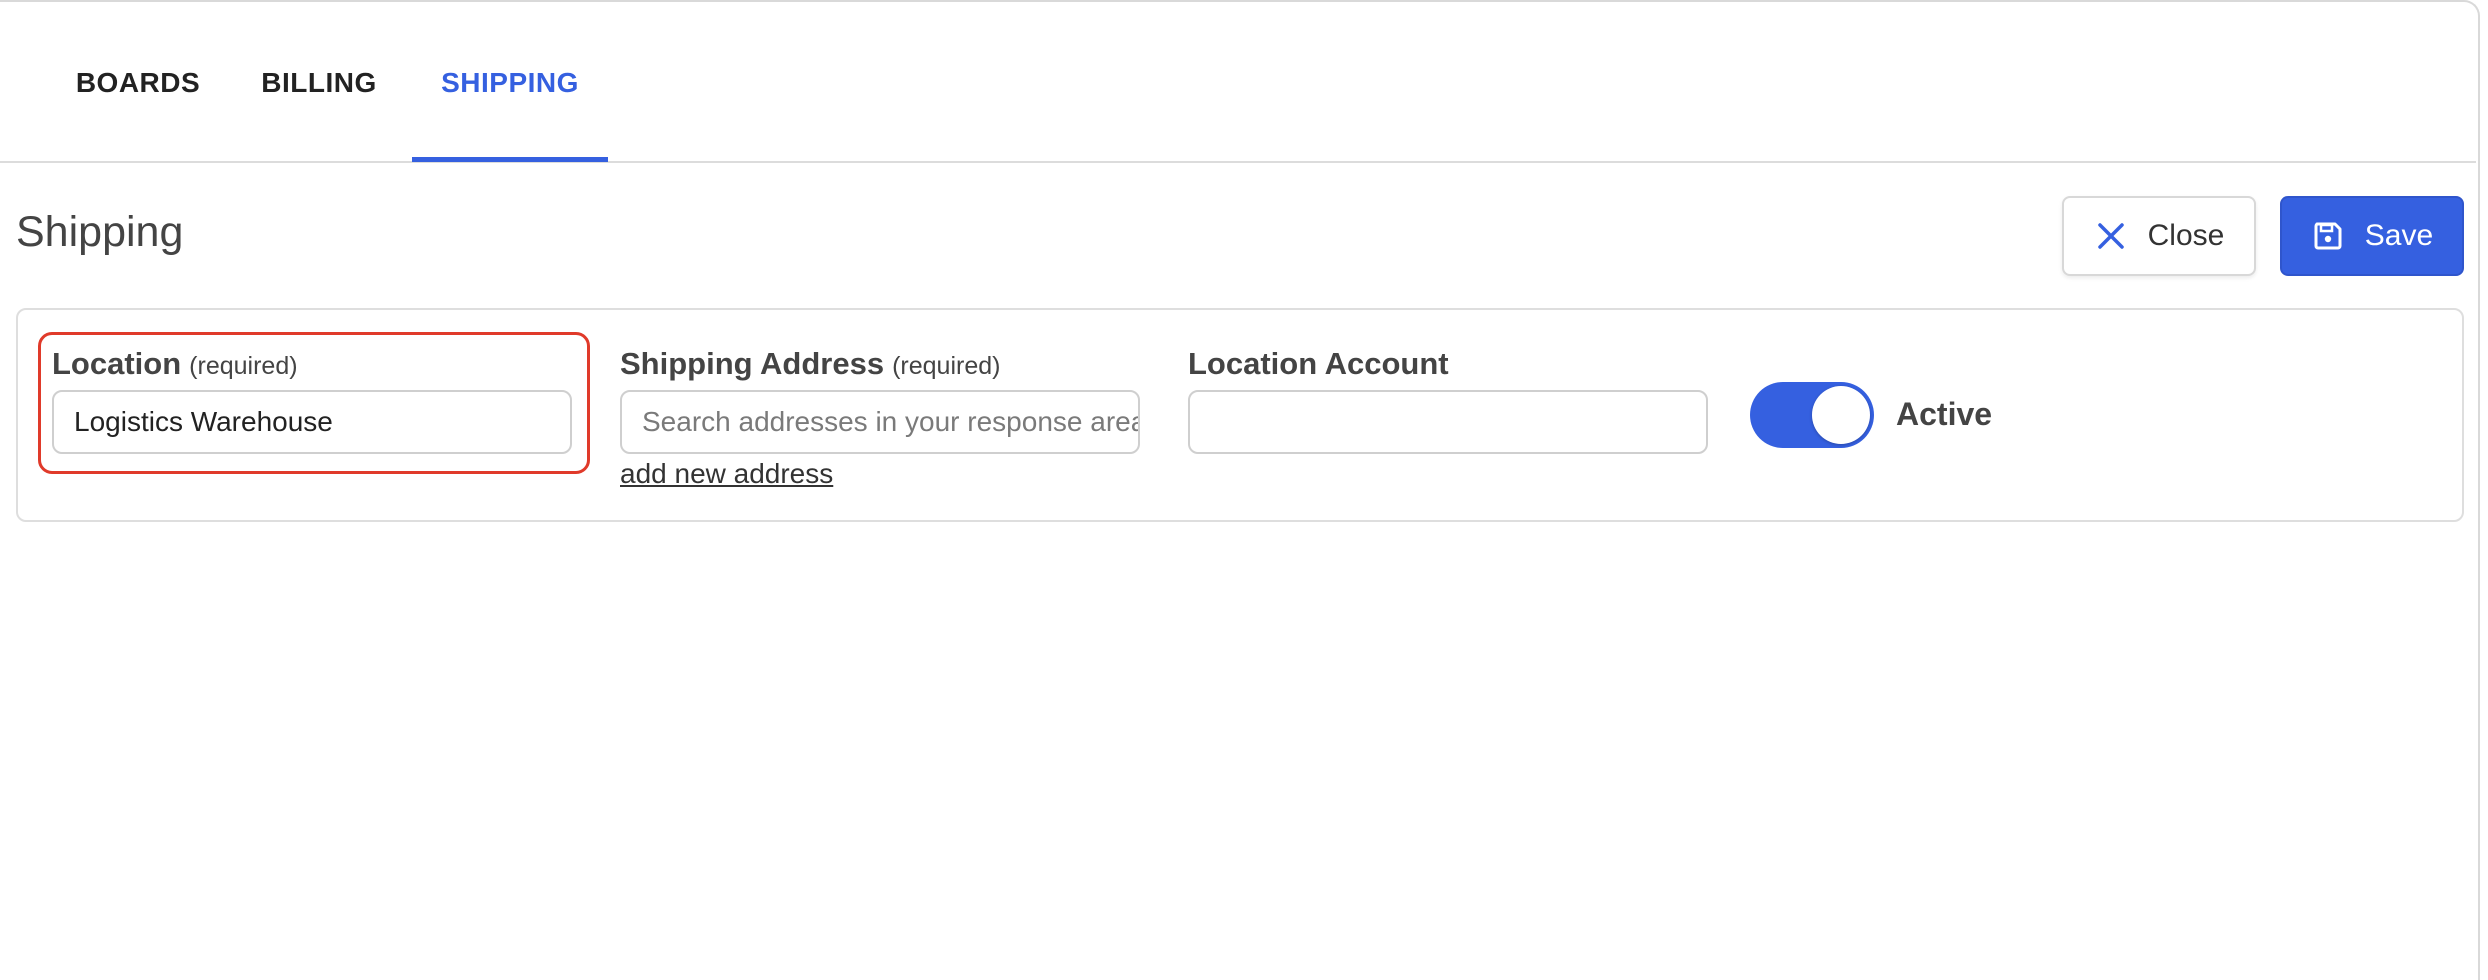  Describe the element at coordinates (138, 82) in the screenshot. I see `tab-boards: BOARDS` at that location.